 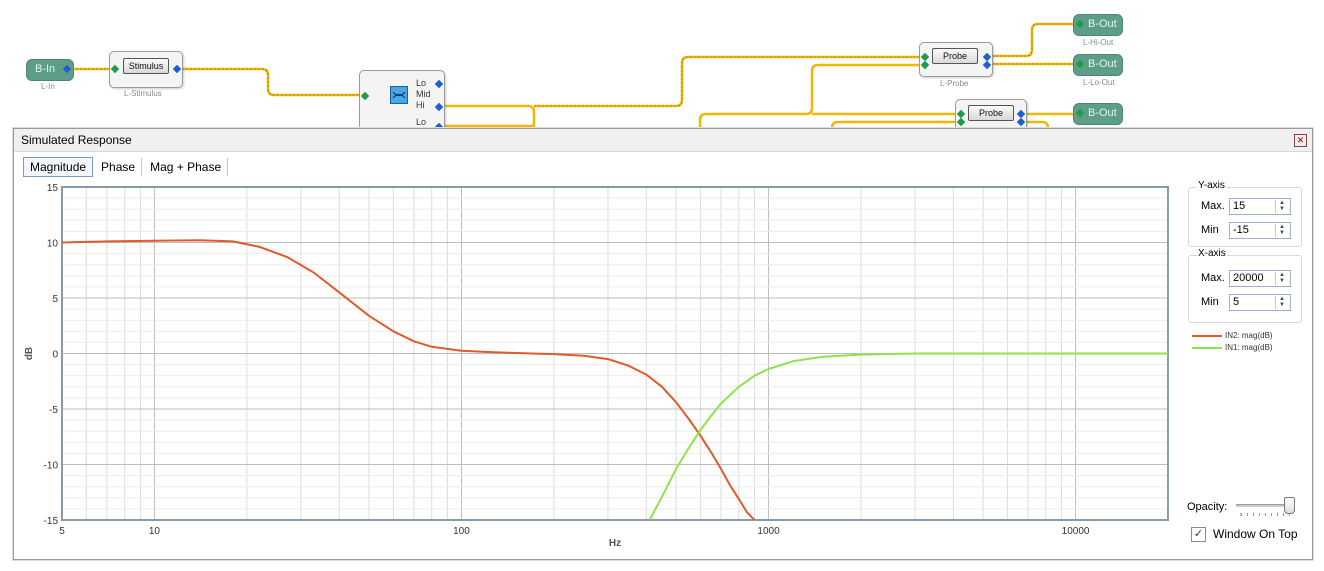 I want to click on crossover-ports: Lo Mid Hi Lo, so click(x=423, y=103).